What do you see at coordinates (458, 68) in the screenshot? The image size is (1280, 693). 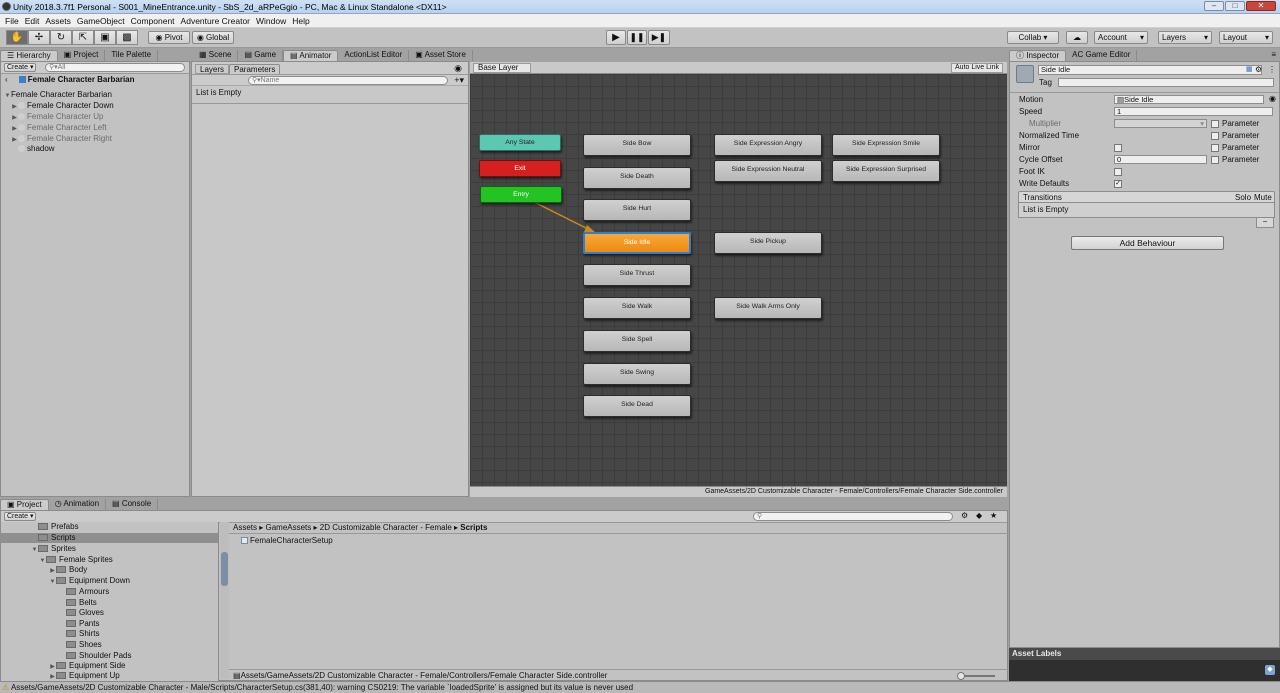 I see `eye-icon: ◉` at bounding box center [458, 68].